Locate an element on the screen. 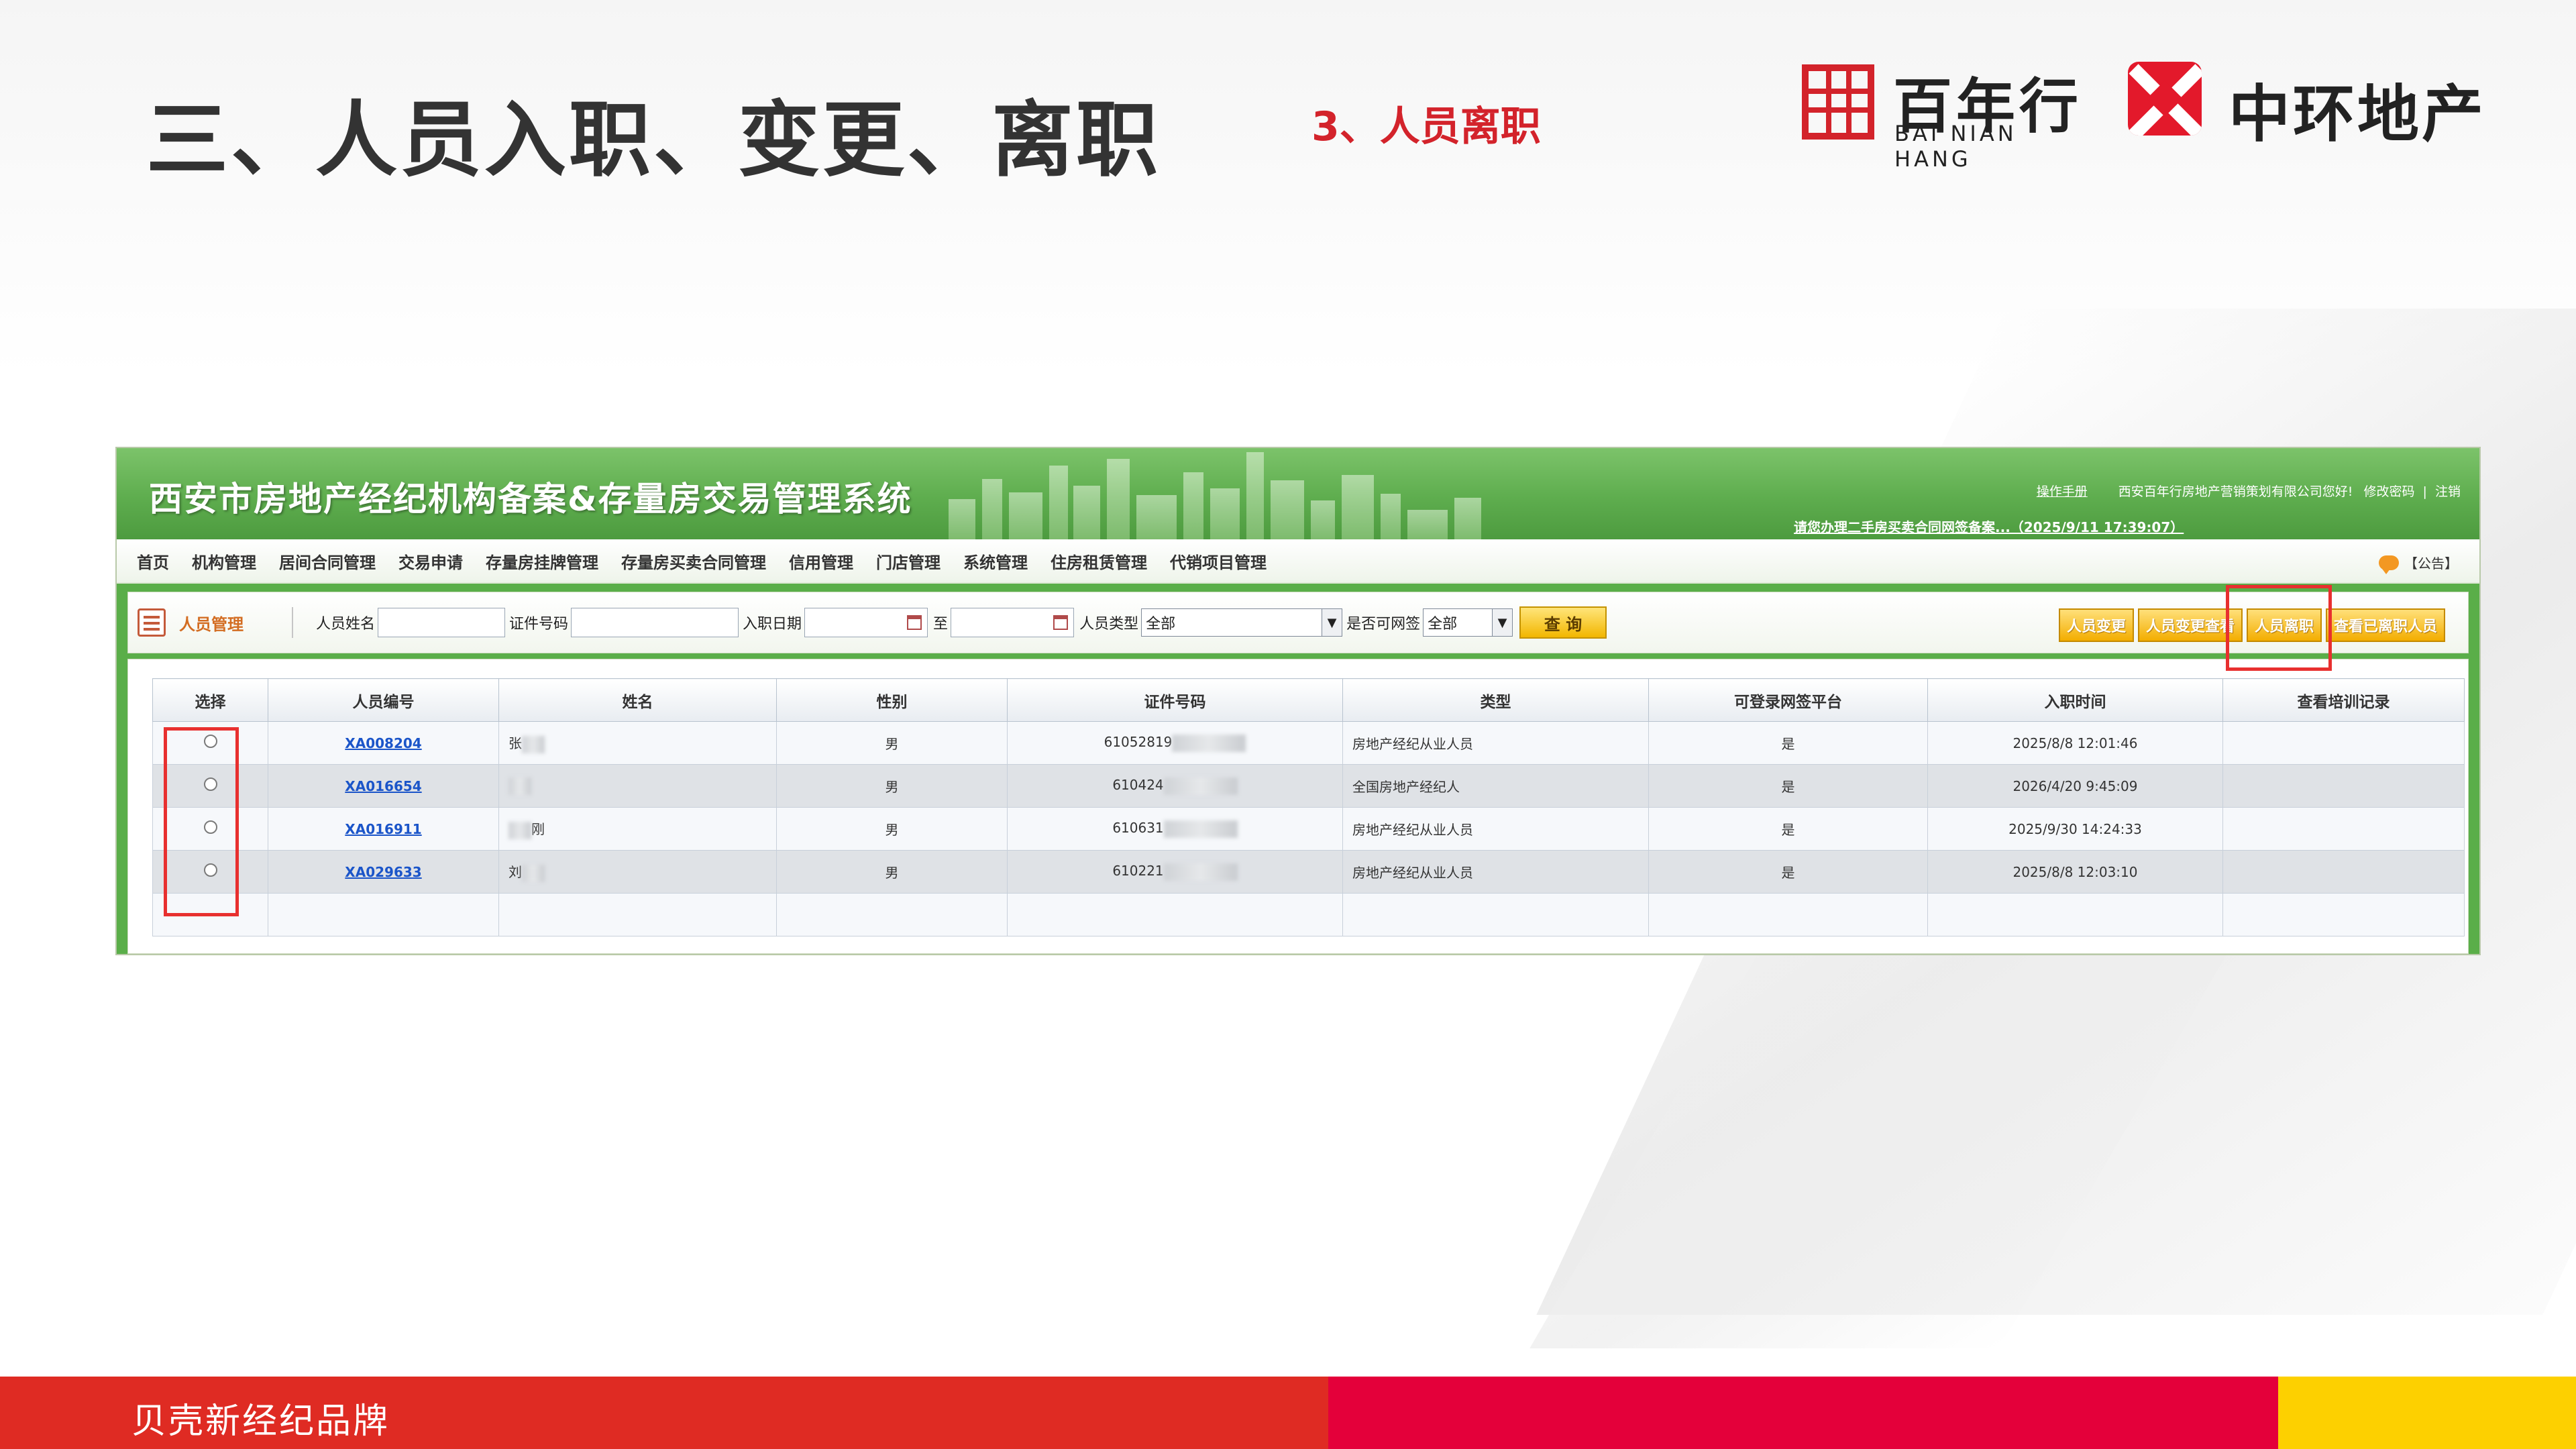 The image size is (2576, 1449). nav-listing-management: 存量房挂牌管理 is located at coordinates (542, 561).